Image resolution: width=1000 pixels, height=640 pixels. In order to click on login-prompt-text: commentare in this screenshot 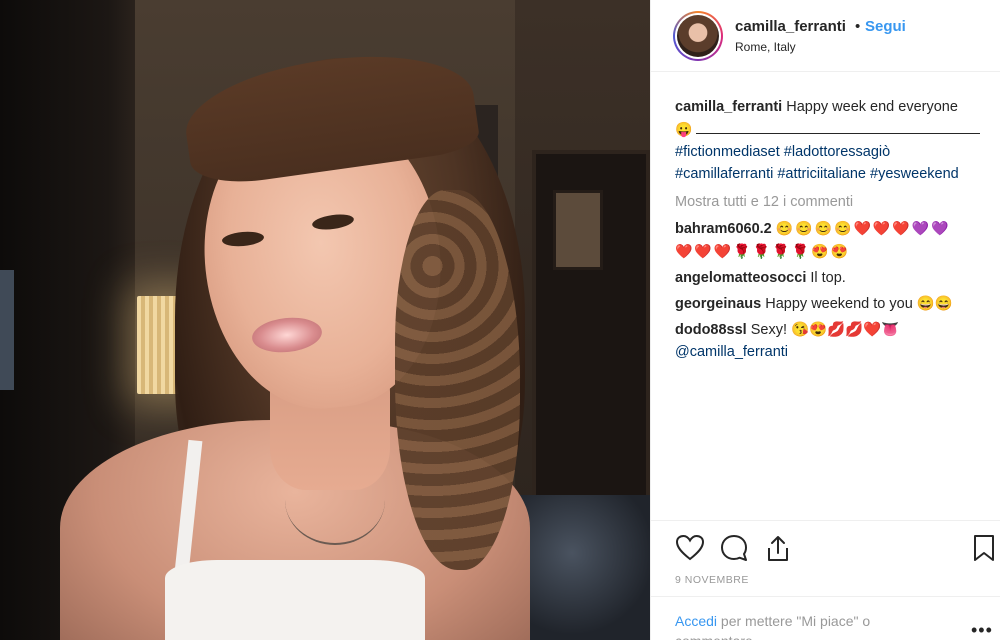, I will do `click(714, 636)`.